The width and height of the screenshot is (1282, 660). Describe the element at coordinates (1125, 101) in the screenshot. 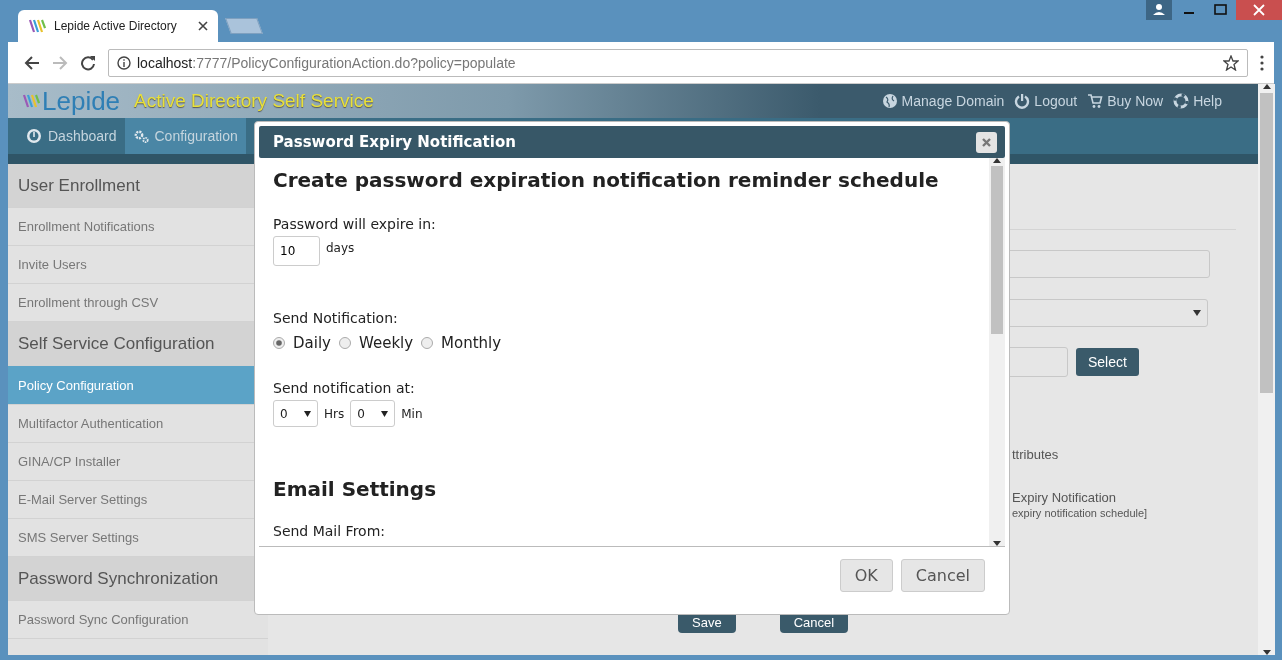

I see `header-link: Buy Now` at that location.